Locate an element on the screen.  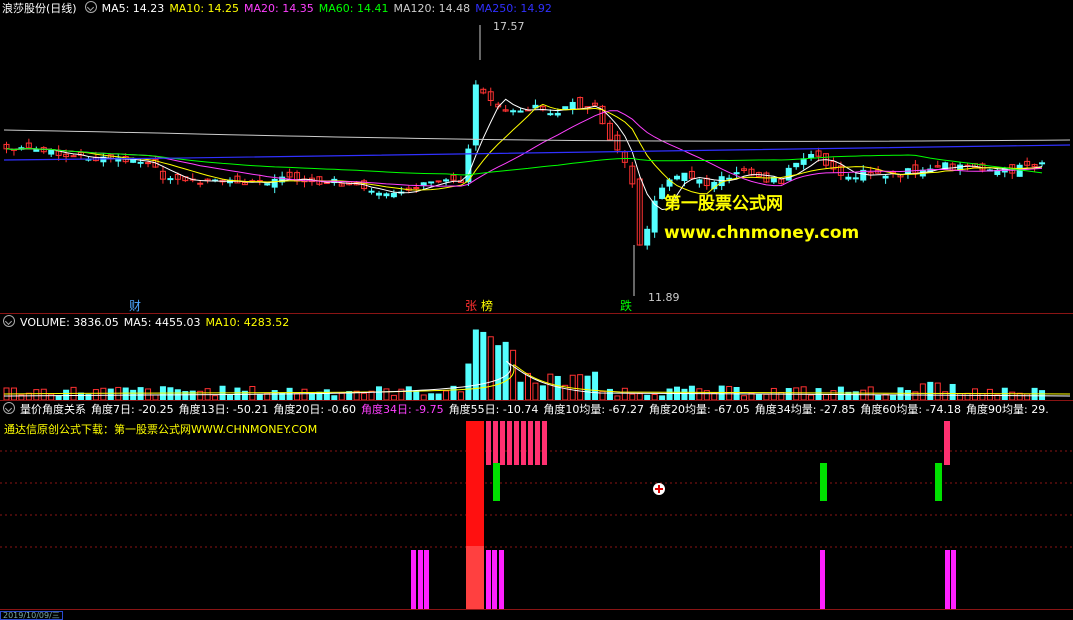
volume-label: MA5: 4455.03 is located at coordinates (162, 322).